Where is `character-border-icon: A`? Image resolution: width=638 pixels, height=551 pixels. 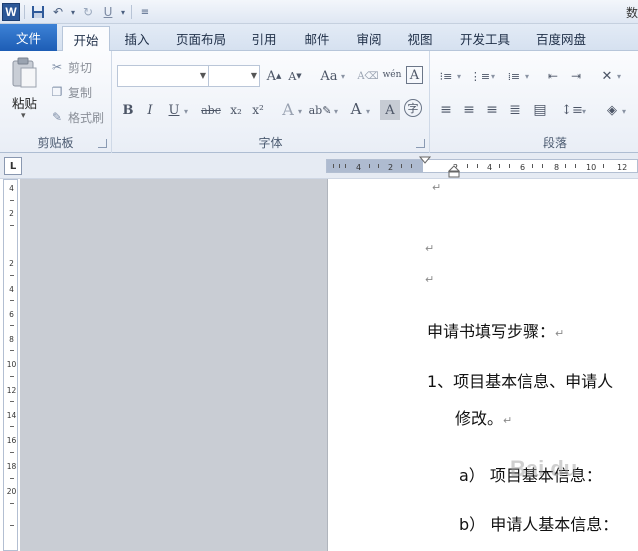
character-border-icon: A is located at coordinates (414, 75).